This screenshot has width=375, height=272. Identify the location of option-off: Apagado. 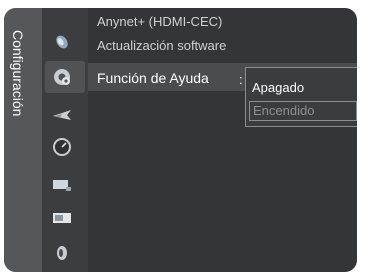
(303, 88).